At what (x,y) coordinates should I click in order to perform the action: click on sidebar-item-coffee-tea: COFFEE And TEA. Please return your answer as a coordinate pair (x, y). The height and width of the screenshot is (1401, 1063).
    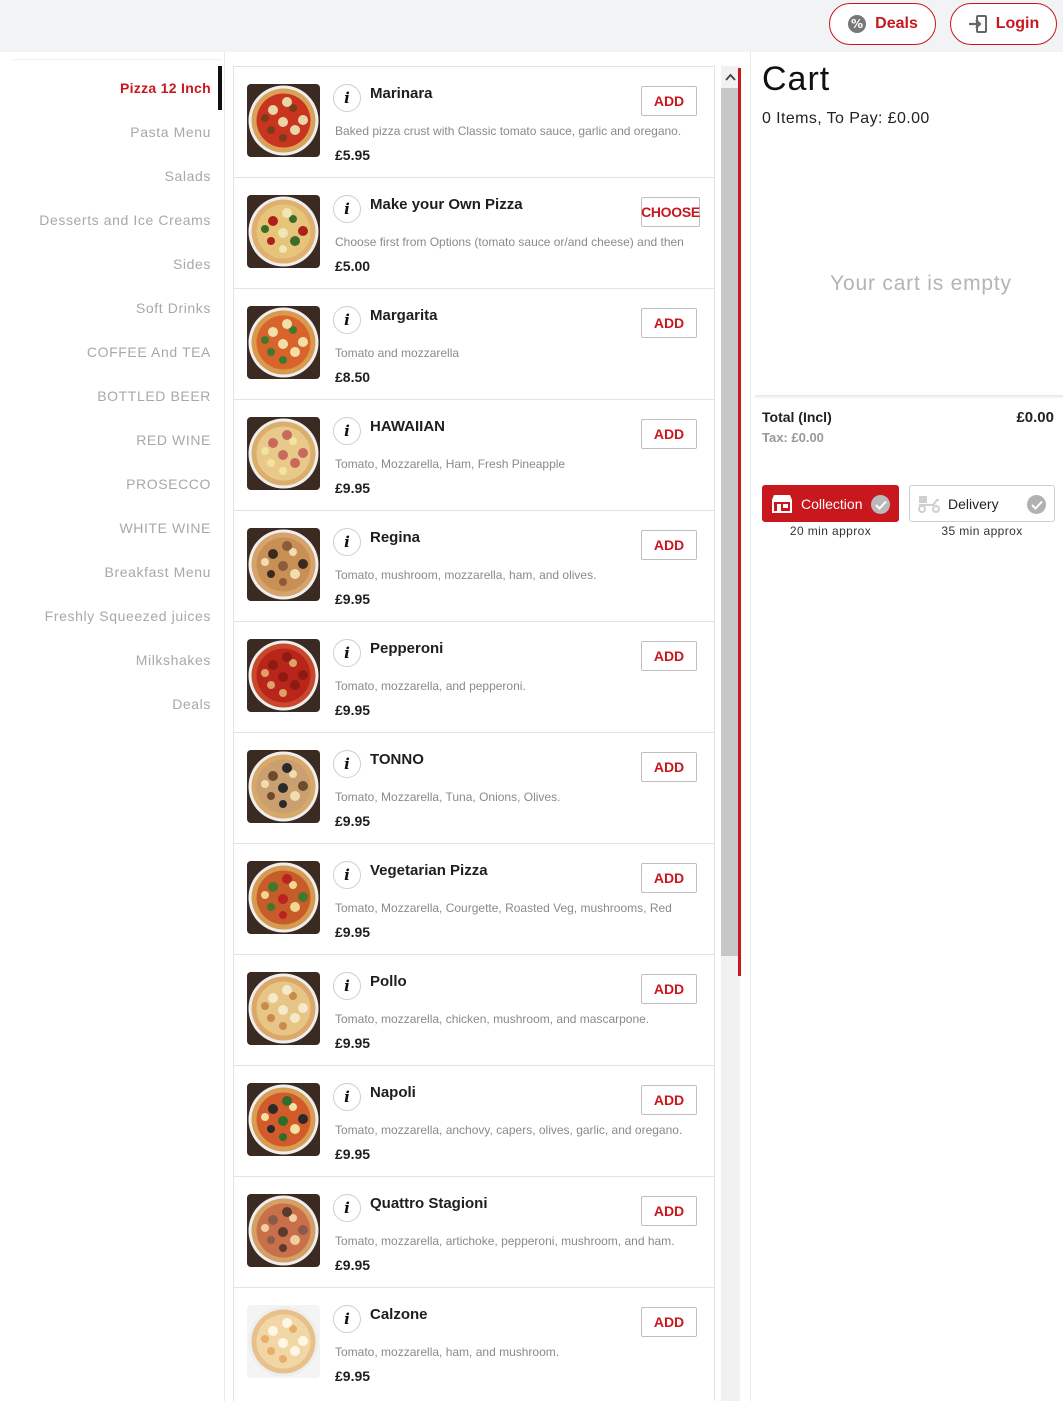
    Looking at the image, I should click on (149, 352).